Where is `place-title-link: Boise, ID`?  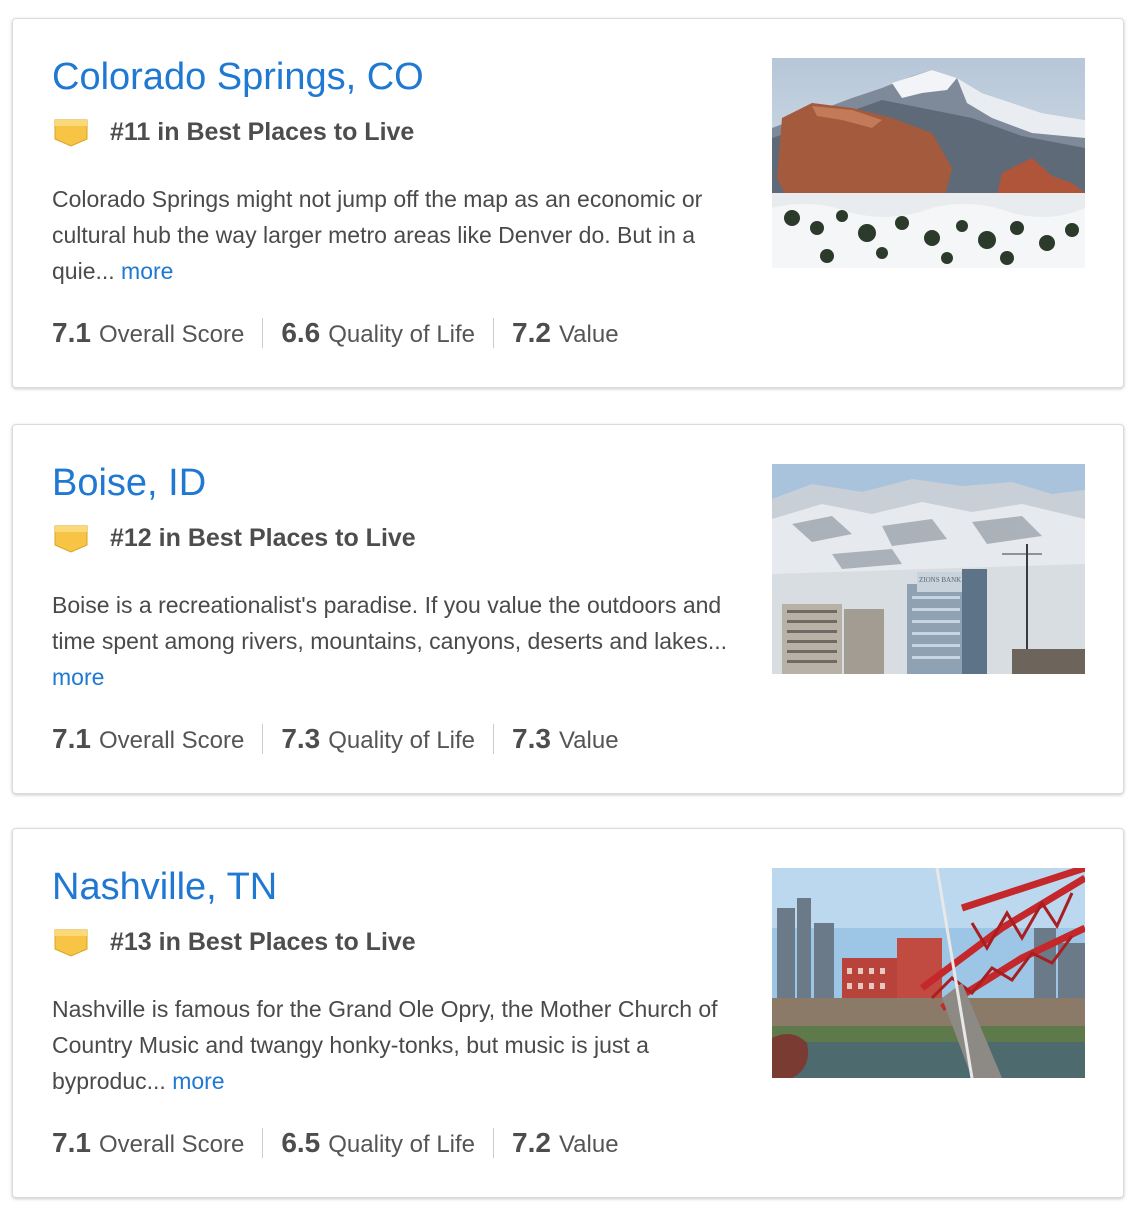 place-title-link: Boise, ID is located at coordinates (129, 483).